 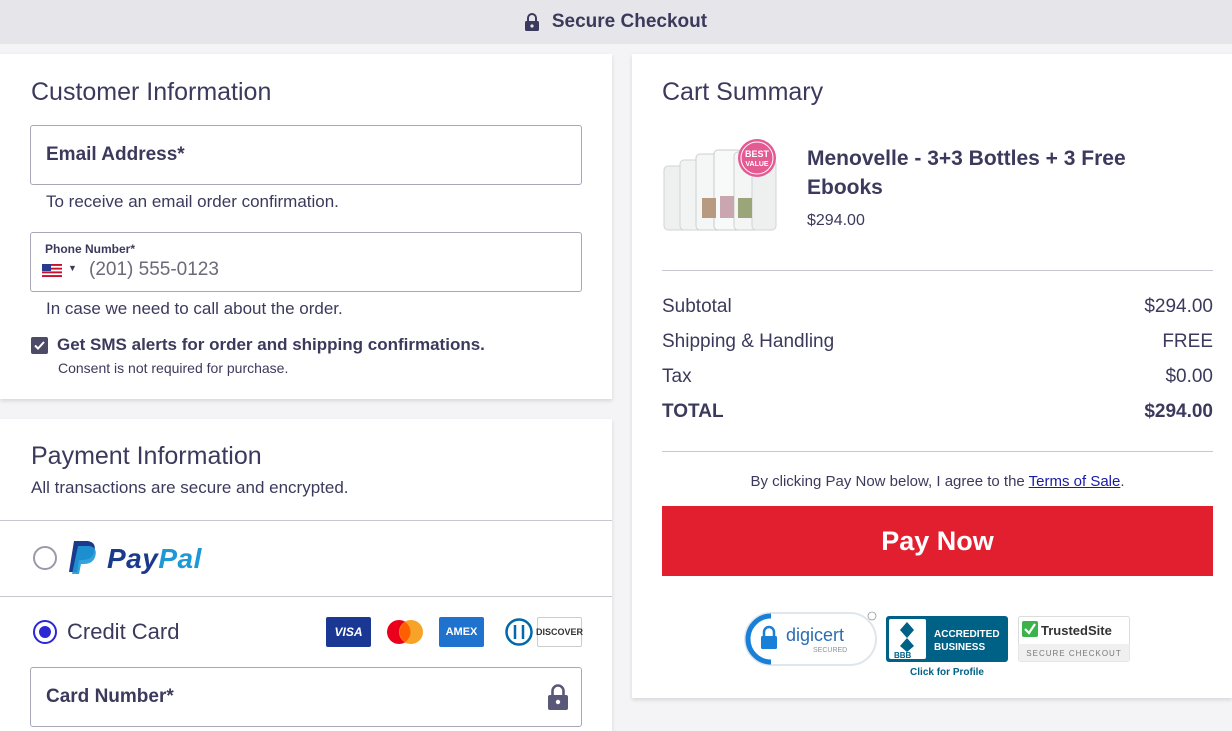 What do you see at coordinates (1189, 376) in the screenshot?
I see `tax-value: $0.00` at bounding box center [1189, 376].